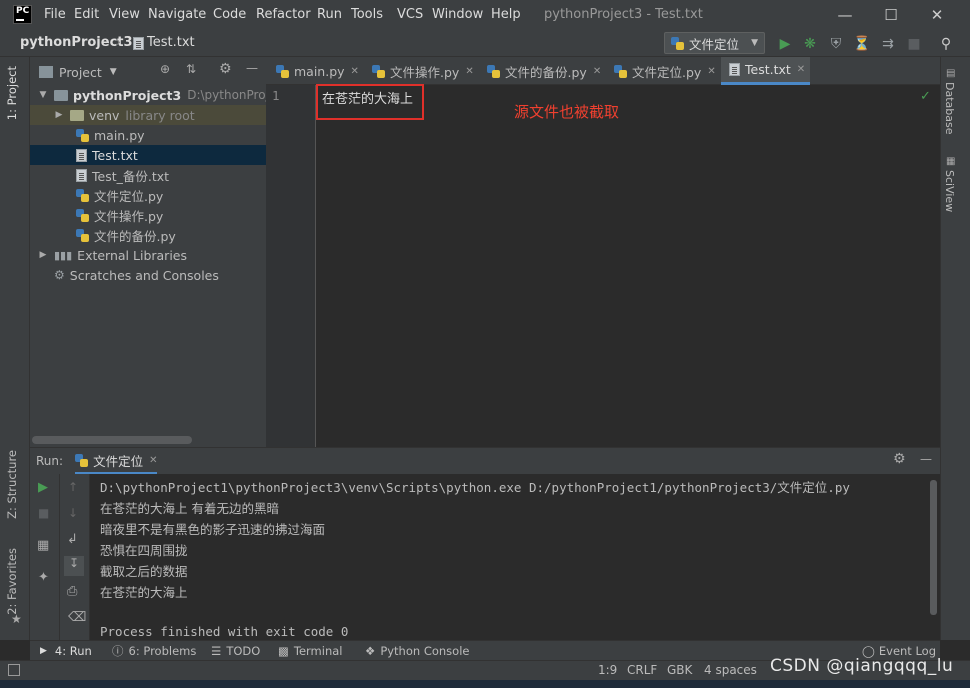 The height and width of the screenshot is (688, 970). I want to click on menu-code: Code, so click(229, 14).